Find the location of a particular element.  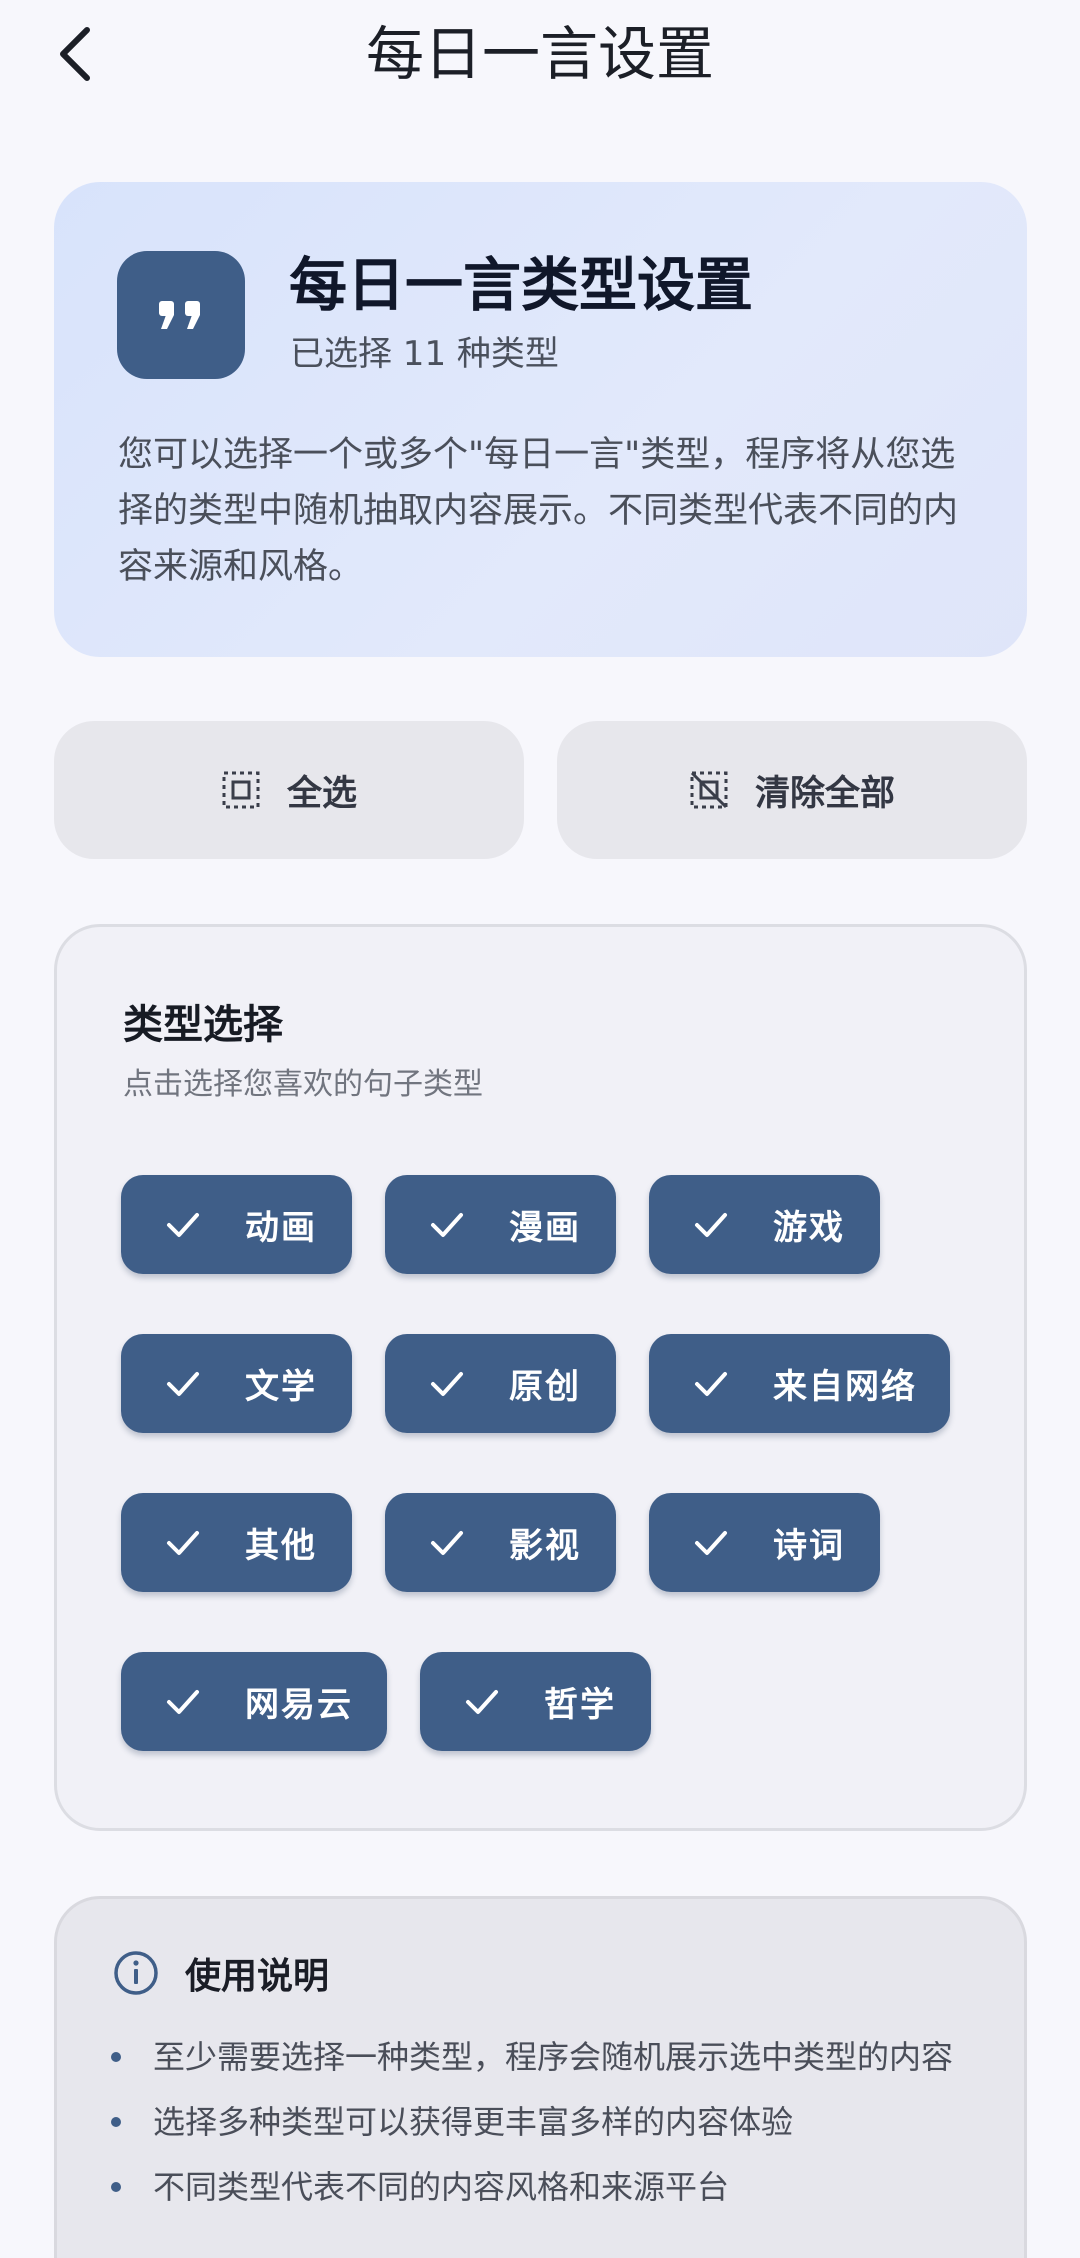

usage-item-text: 至少需要选择一种类型，程序会随机展示选中类型的内容 is located at coordinates (553, 2057).